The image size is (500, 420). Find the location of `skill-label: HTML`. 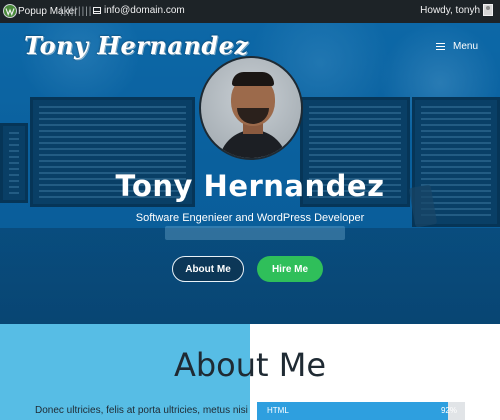

skill-label: HTML is located at coordinates (278, 410).